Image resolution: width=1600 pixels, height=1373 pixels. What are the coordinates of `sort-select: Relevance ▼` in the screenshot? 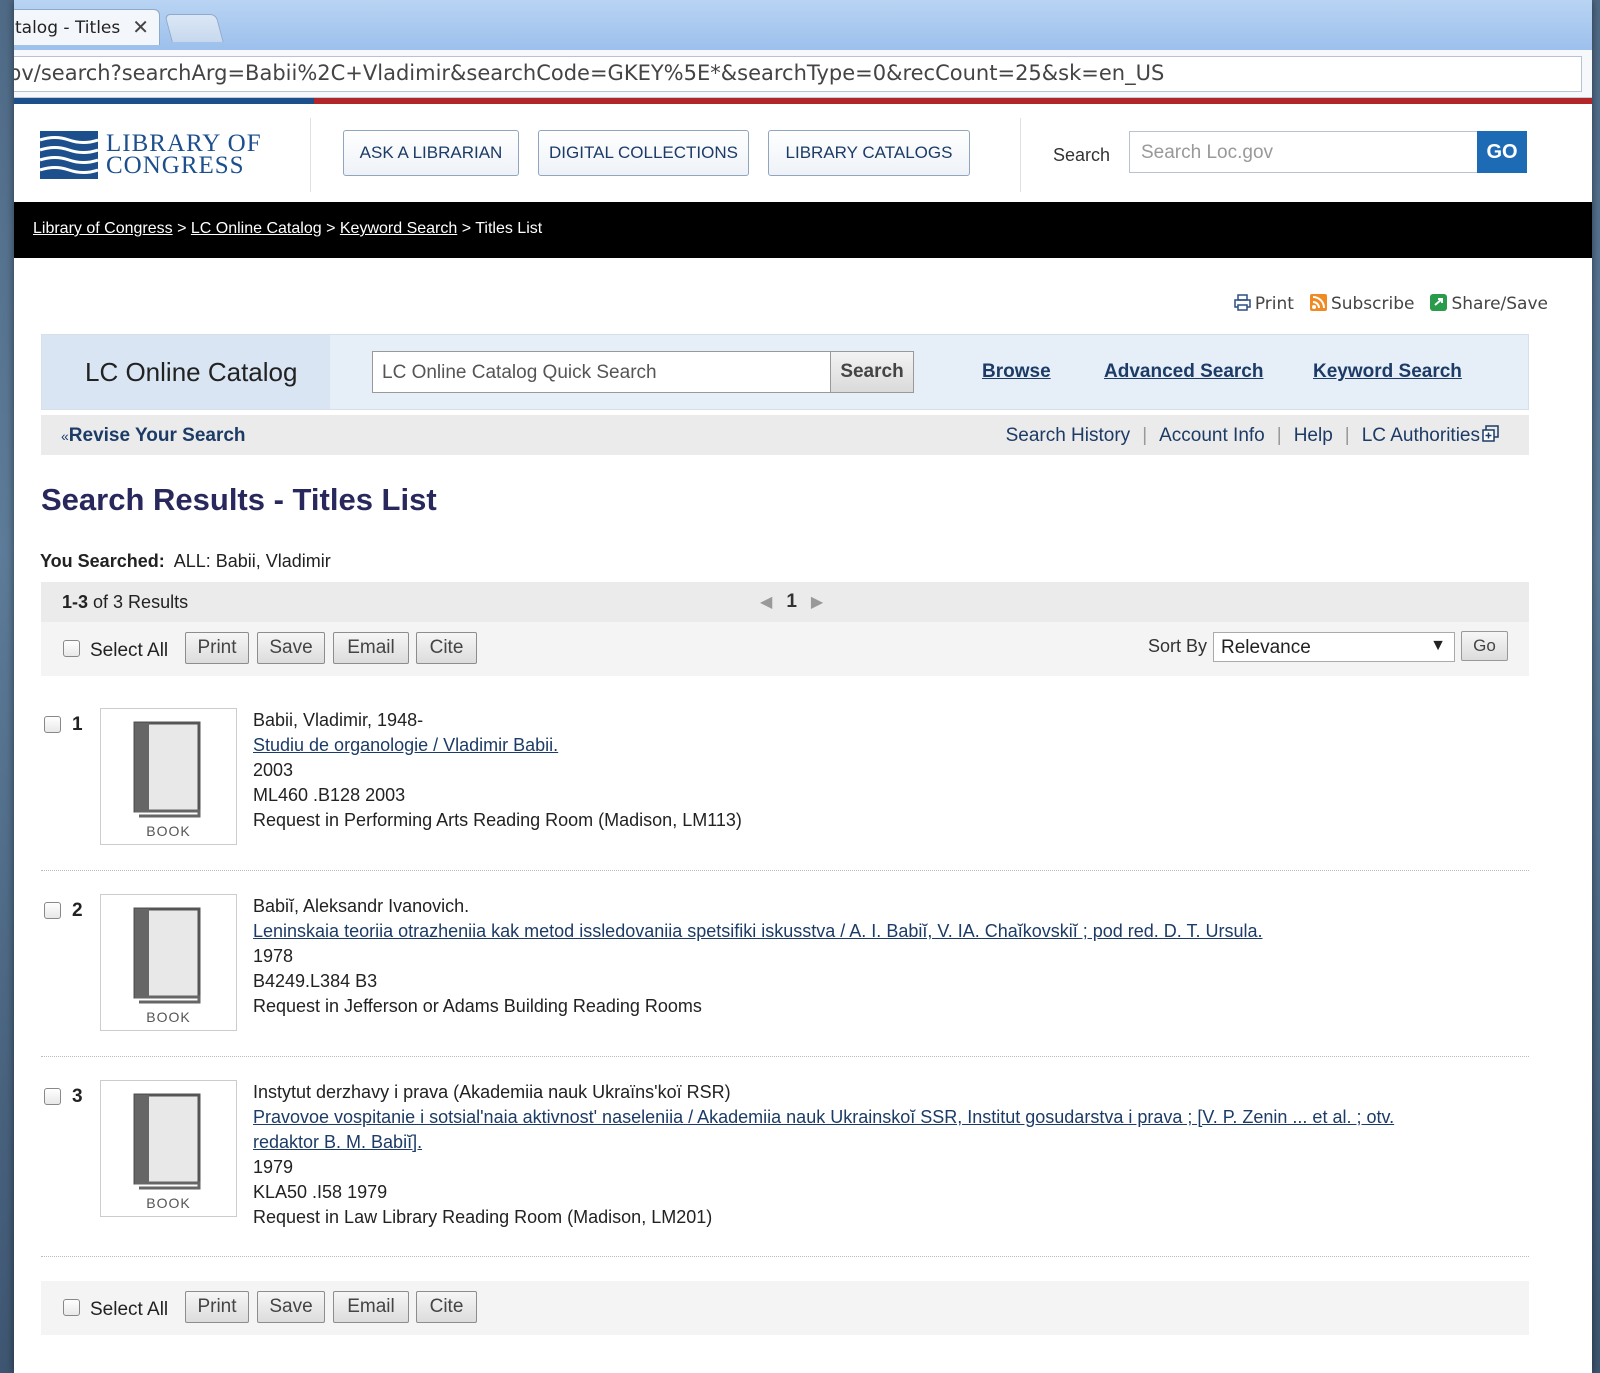 It's located at (1334, 647).